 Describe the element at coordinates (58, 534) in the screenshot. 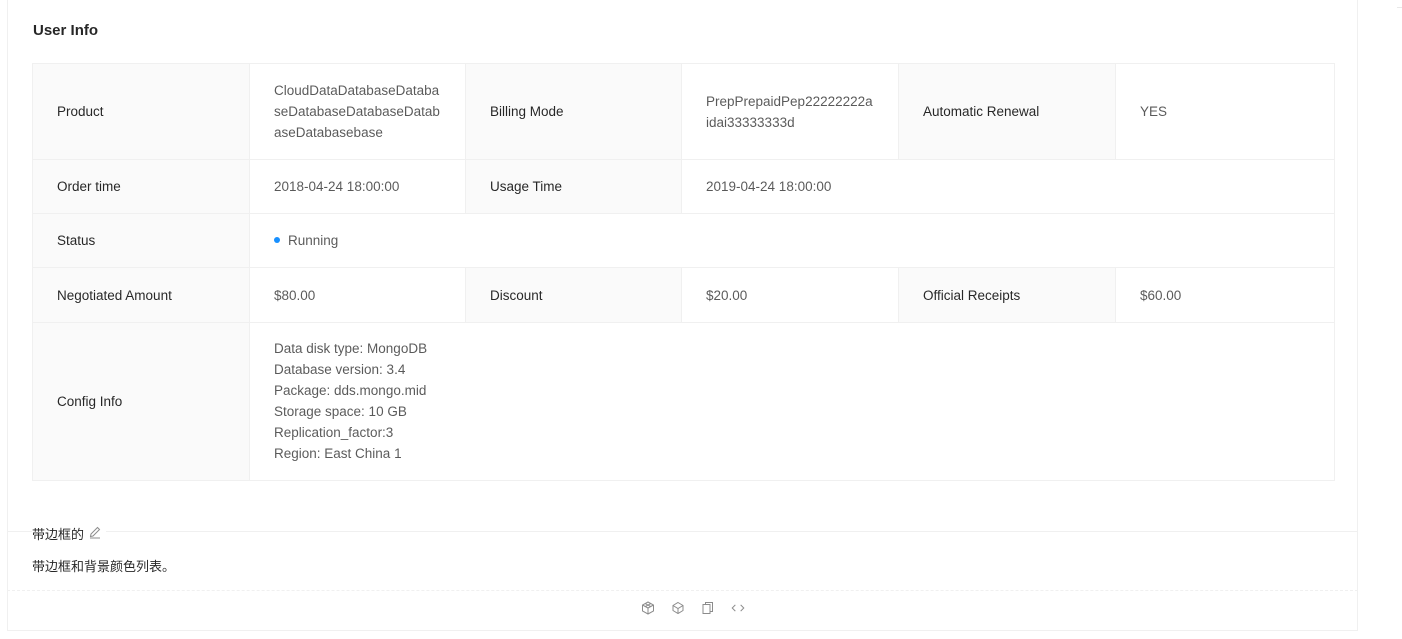

I see `demo-title-text: 带边框的` at that location.